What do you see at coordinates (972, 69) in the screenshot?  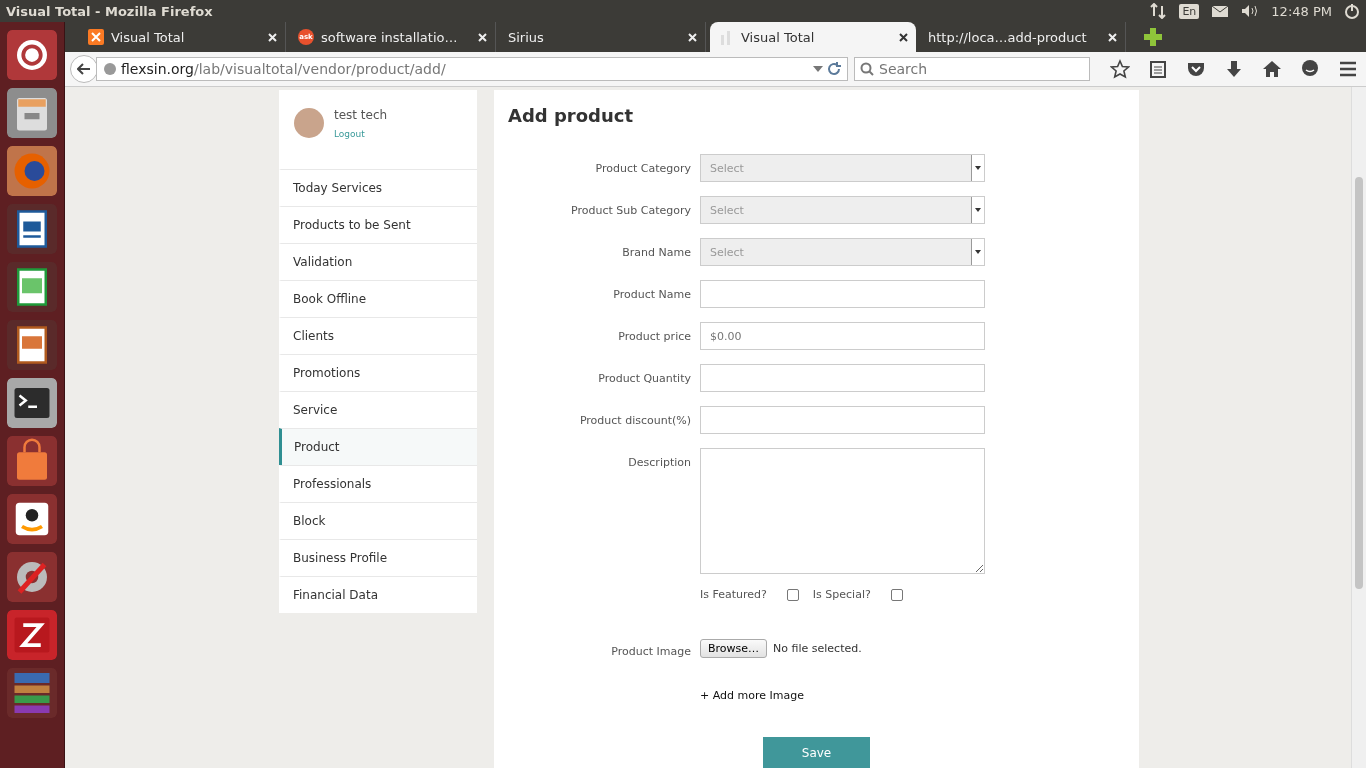 I see `search-field: Search` at bounding box center [972, 69].